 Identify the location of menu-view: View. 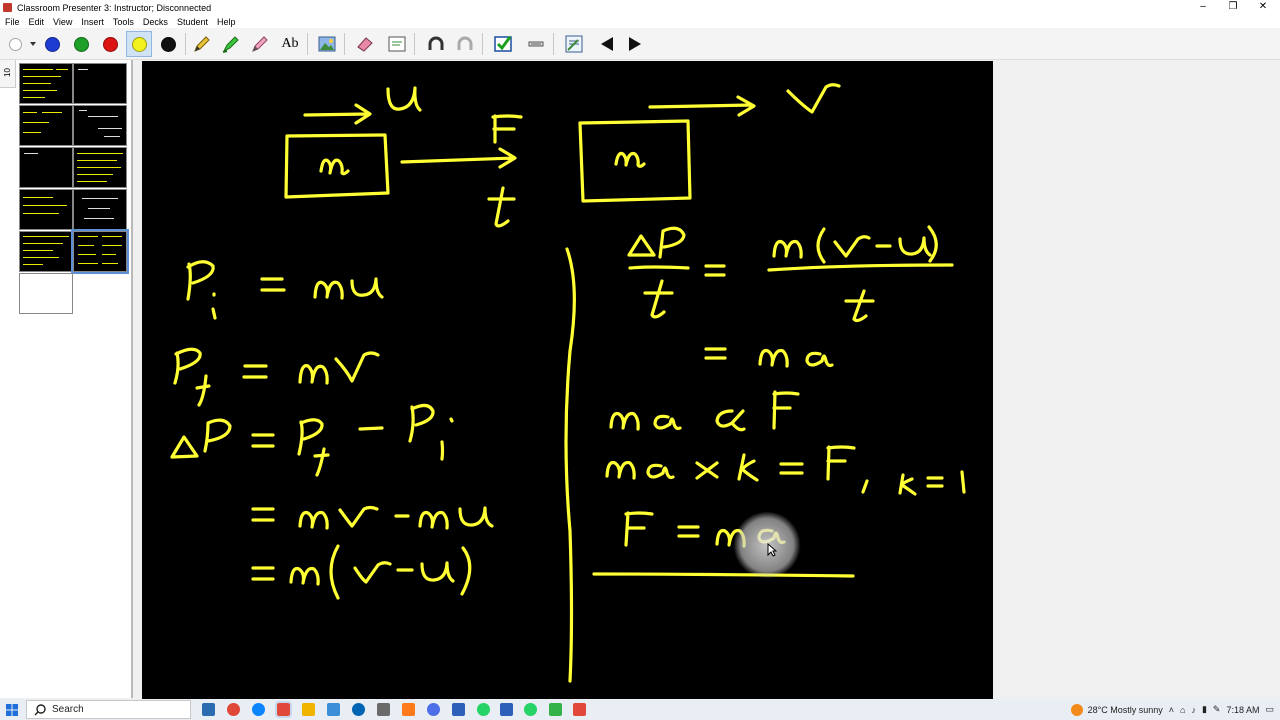
(62, 22).